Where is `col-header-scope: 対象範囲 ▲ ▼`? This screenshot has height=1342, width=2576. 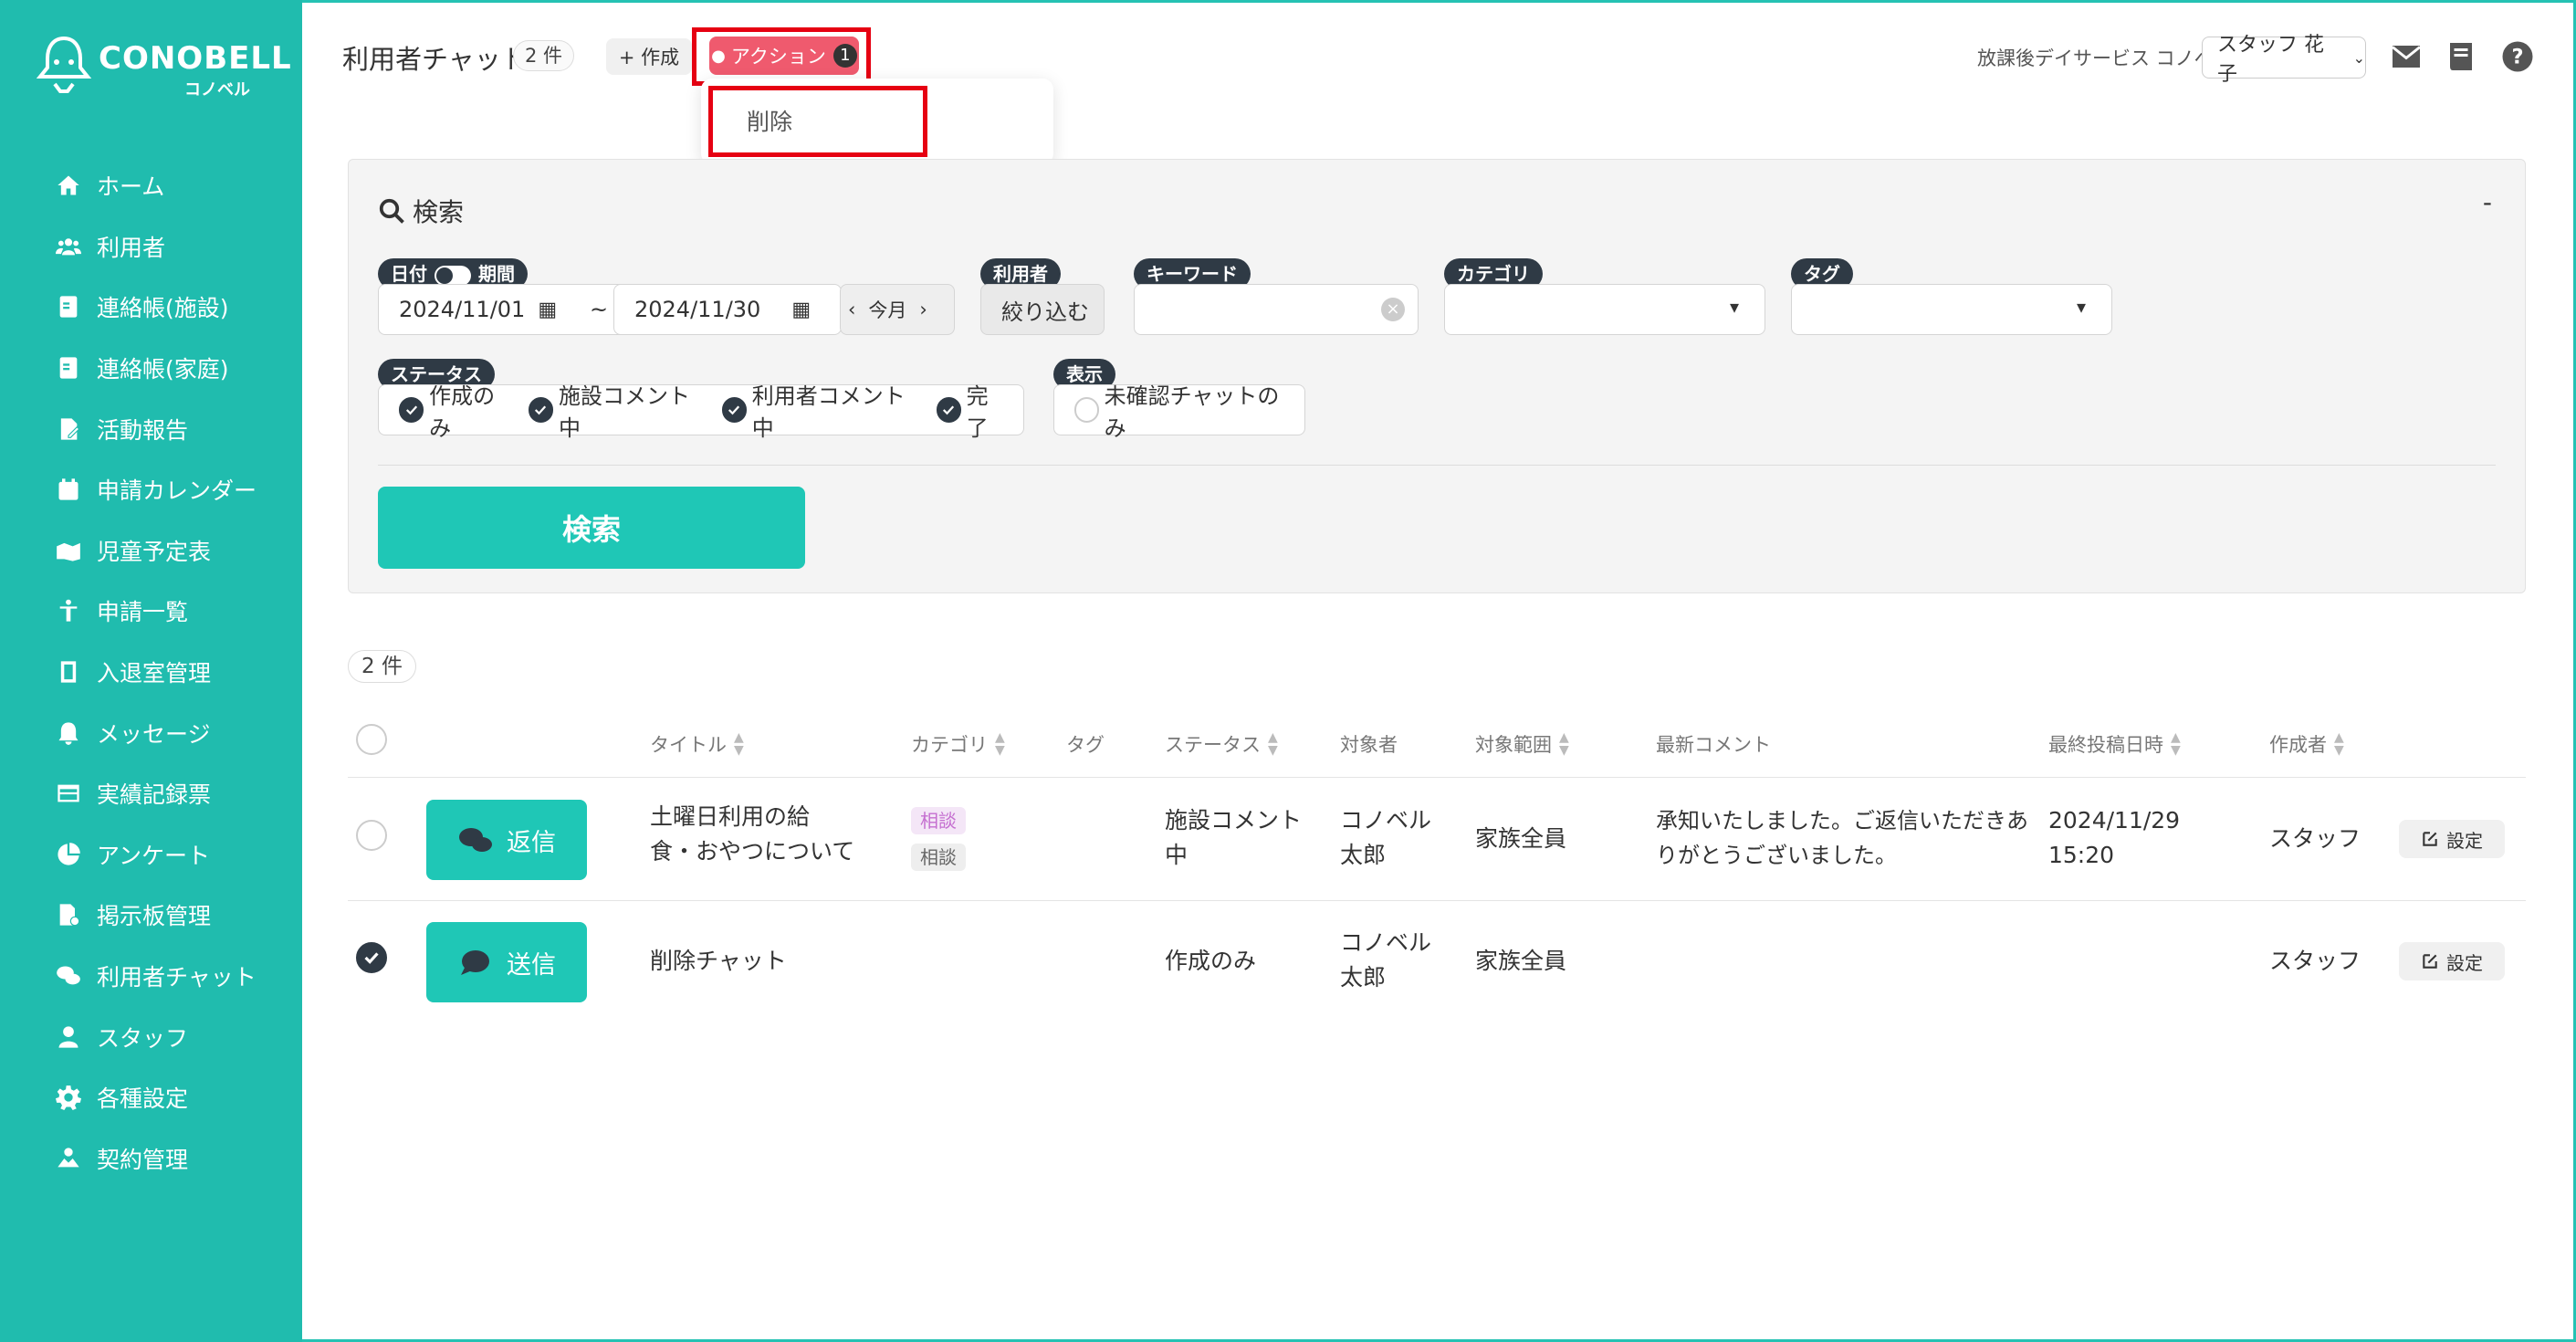 col-header-scope: 対象範囲 ▲ ▼ is located at coordinates (1522, 744).